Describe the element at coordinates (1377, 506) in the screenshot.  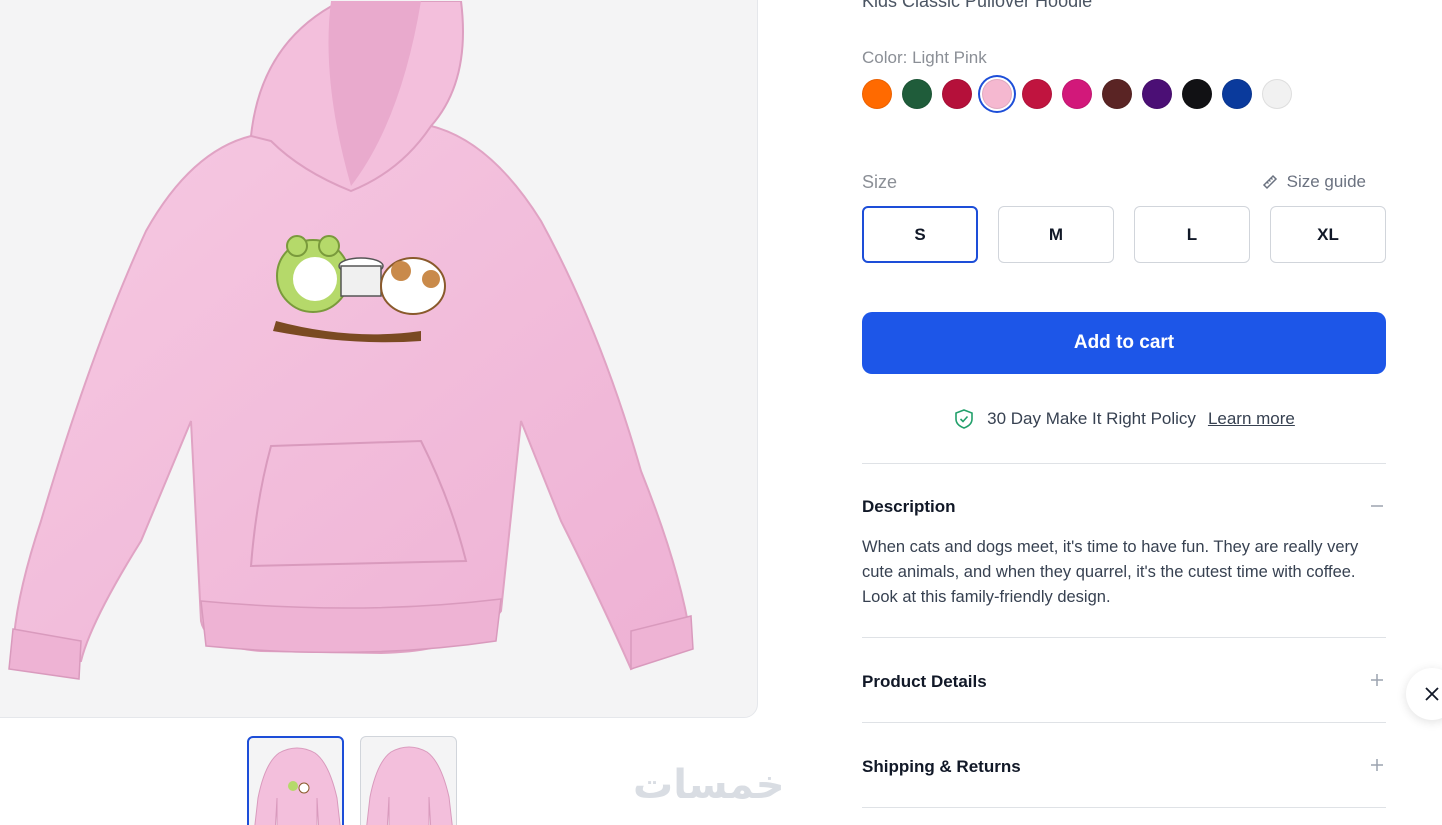
I see `minus-icon` at that location.